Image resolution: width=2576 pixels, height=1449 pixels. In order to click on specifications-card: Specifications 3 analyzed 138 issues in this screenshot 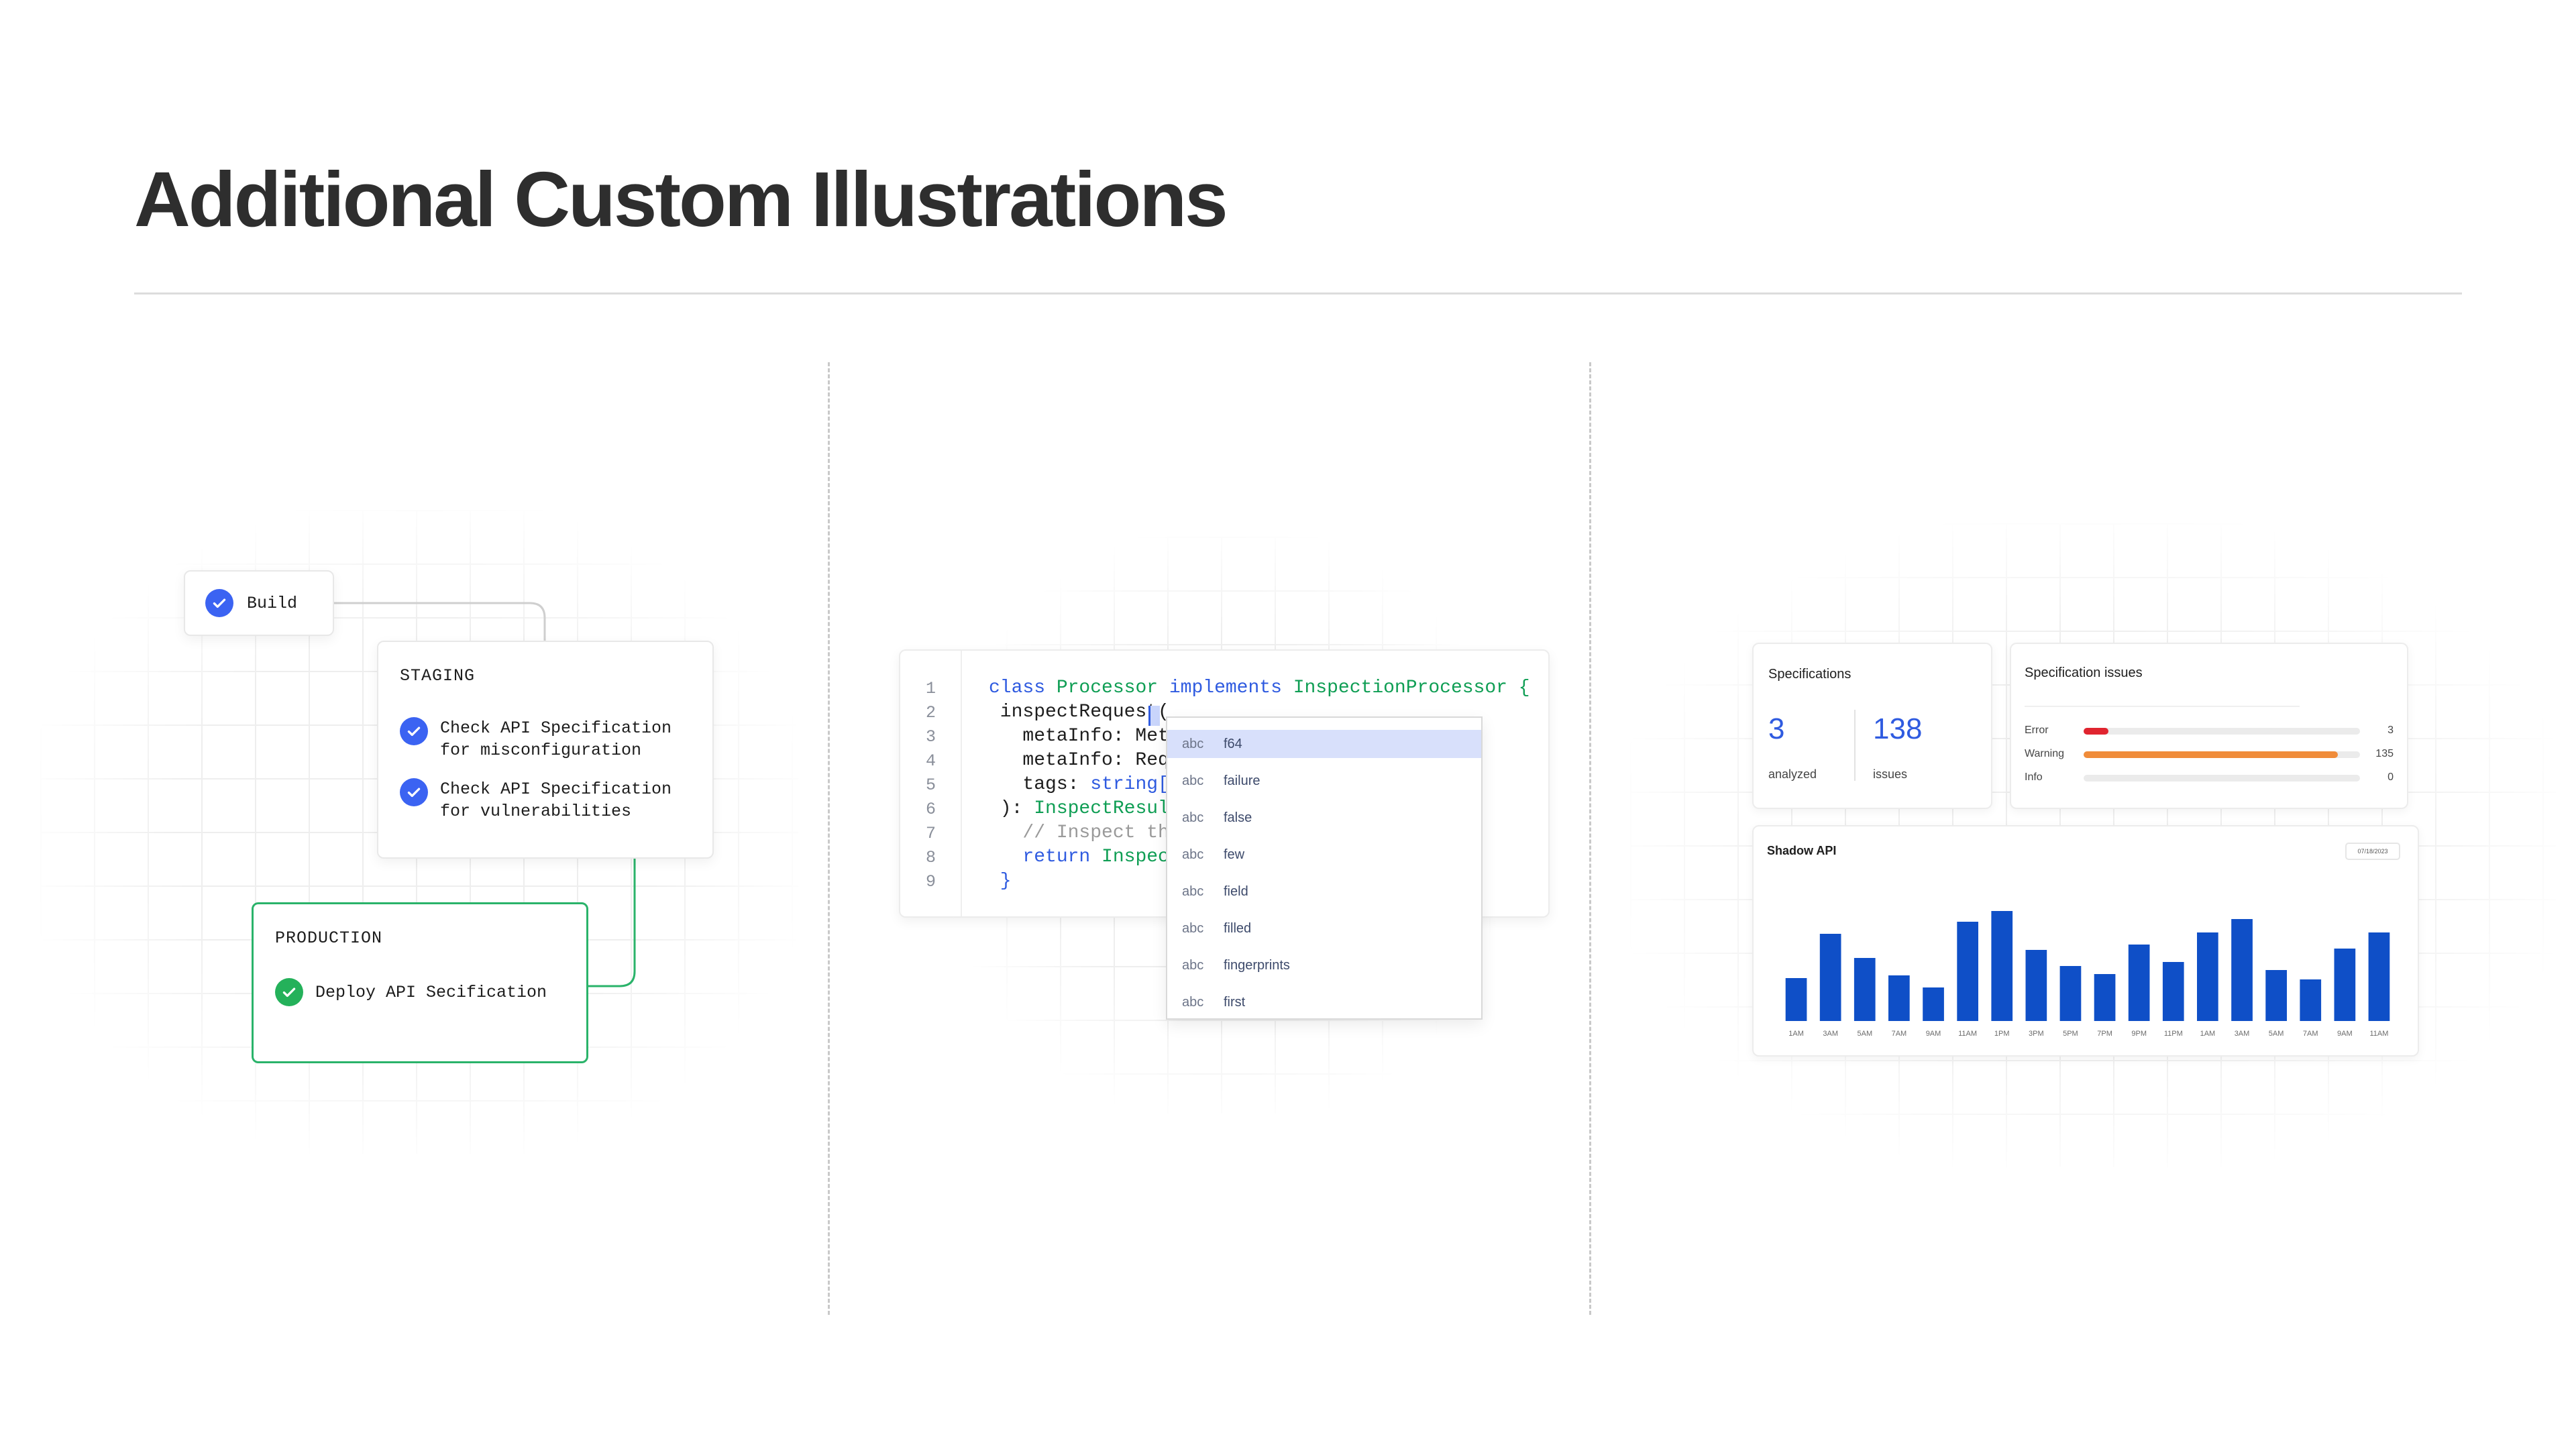, I will do `click(1872, 726)`.